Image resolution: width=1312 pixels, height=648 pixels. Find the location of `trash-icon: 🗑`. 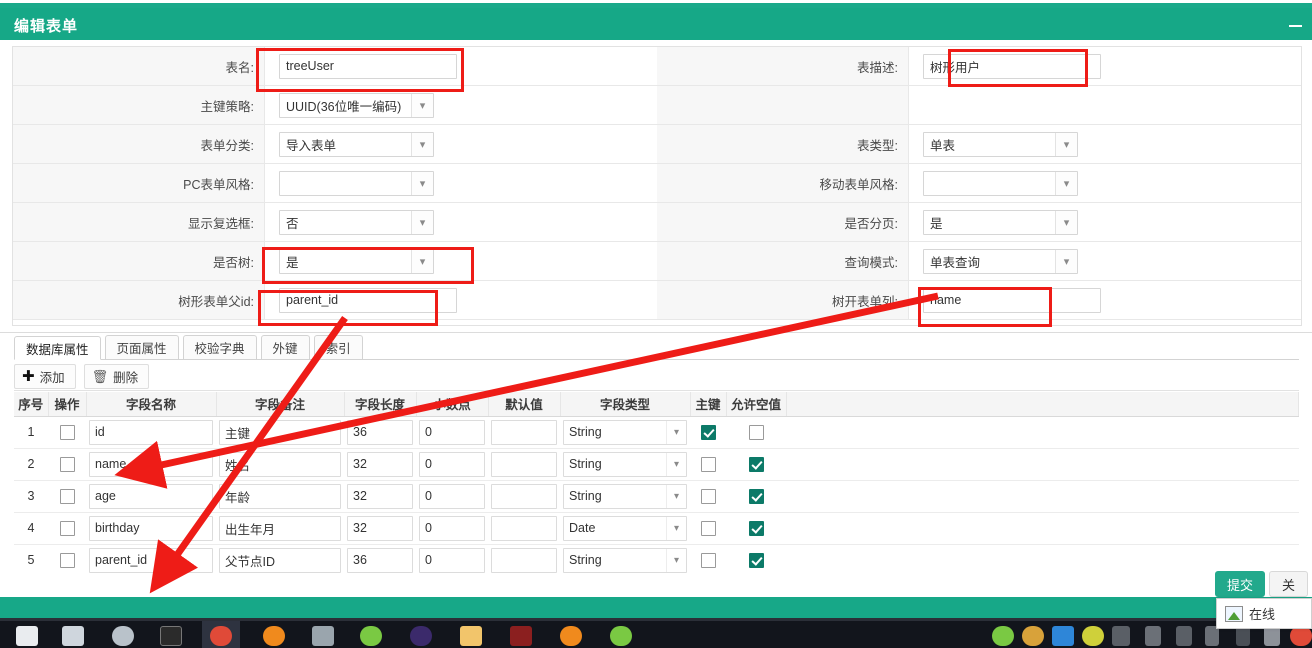

trash-icon: 🗑 is located at coordinates (100, 376).